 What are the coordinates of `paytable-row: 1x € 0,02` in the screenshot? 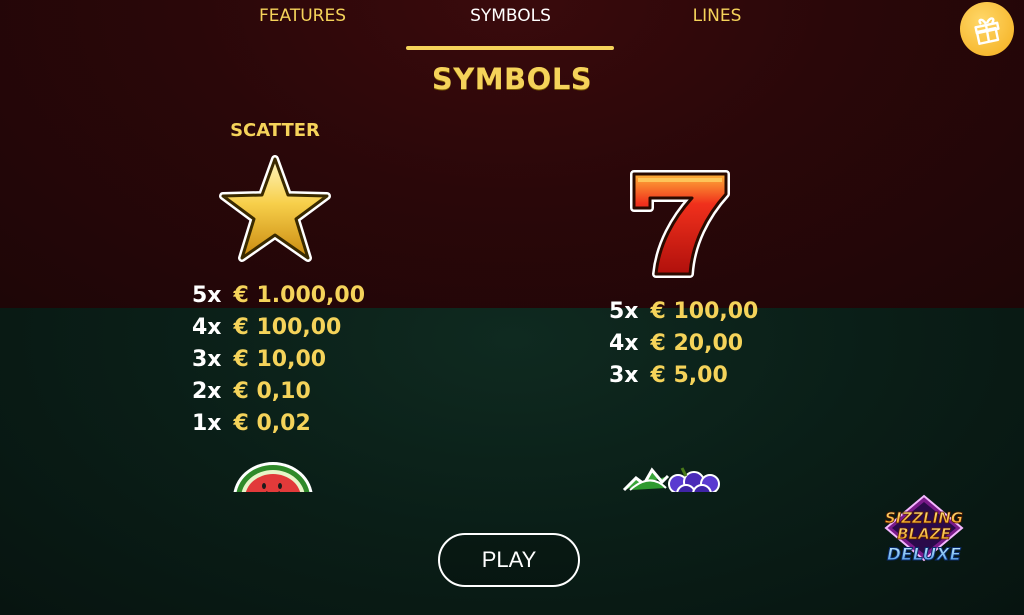 It's located at (278, 424).